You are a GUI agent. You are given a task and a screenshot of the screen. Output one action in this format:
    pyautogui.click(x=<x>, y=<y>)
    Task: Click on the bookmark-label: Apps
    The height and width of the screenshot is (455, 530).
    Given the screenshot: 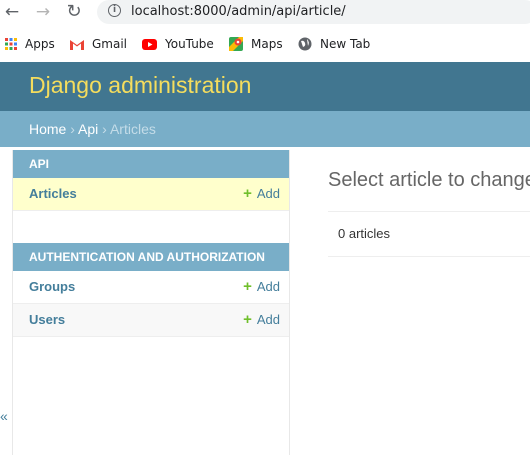 What is the action you would take?
    pyautogui.click(x=40, y=44)
    